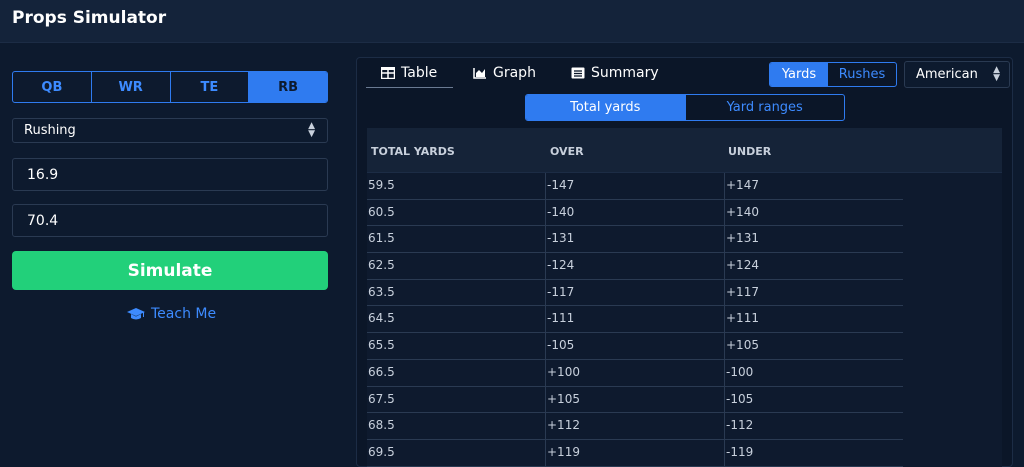 Image resolution: width=1024 pixels, height=467 pixels. What do you see at coordinates (635, 453) in the screenshot?
I see `table-row: 69.5 +119 -119` at bounding box center [635, 453].